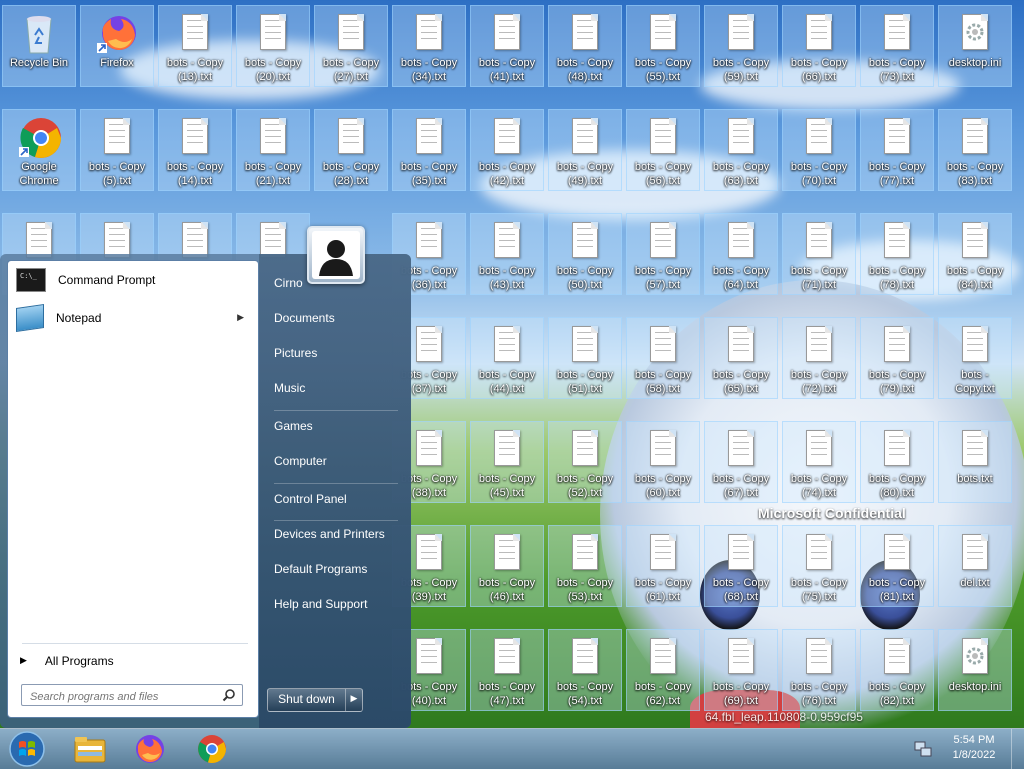 This screenshot has width=1024, height=769. What do you see at coordinates (897, 566) in the screenshot?
I see `desktop-icon: bots - Copy (81).txt` at bounding box center [897, 566].